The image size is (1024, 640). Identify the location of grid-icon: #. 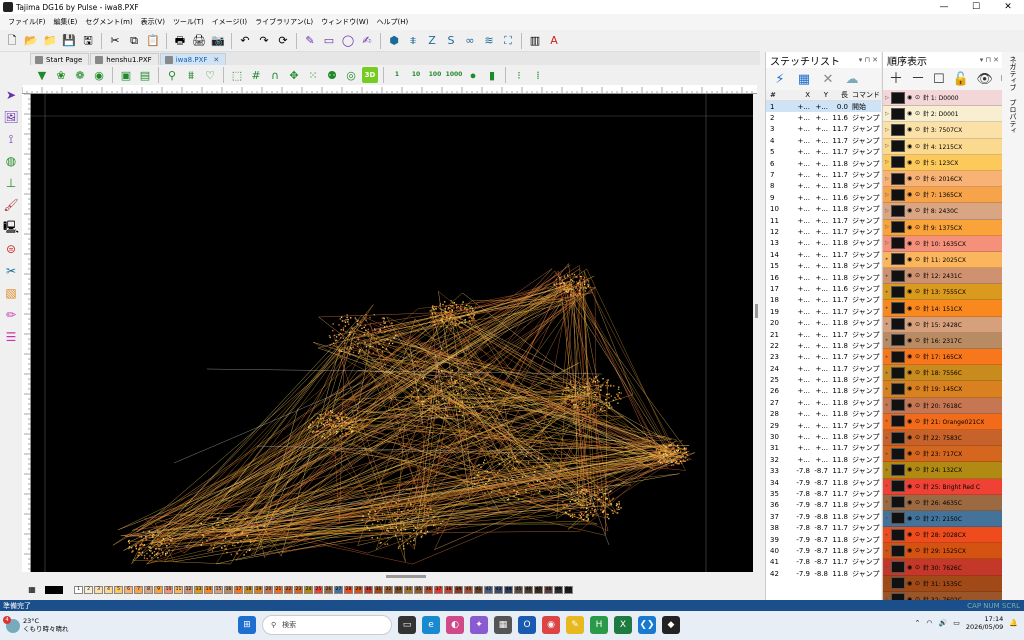
(256, 75).